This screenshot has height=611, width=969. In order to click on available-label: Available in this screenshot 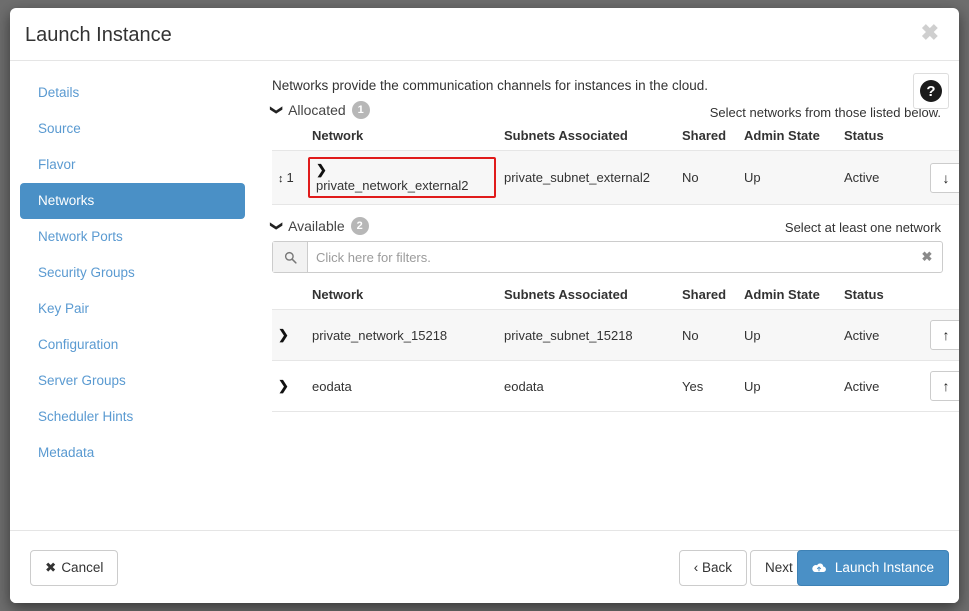, I will do `click(316, 226)`.